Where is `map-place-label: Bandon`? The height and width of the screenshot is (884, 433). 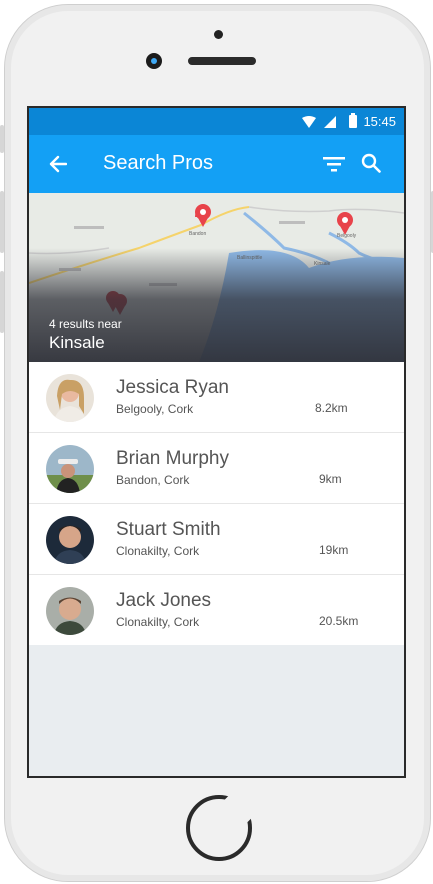 map-place-label: Bandon is located at coordinates (197, 234).